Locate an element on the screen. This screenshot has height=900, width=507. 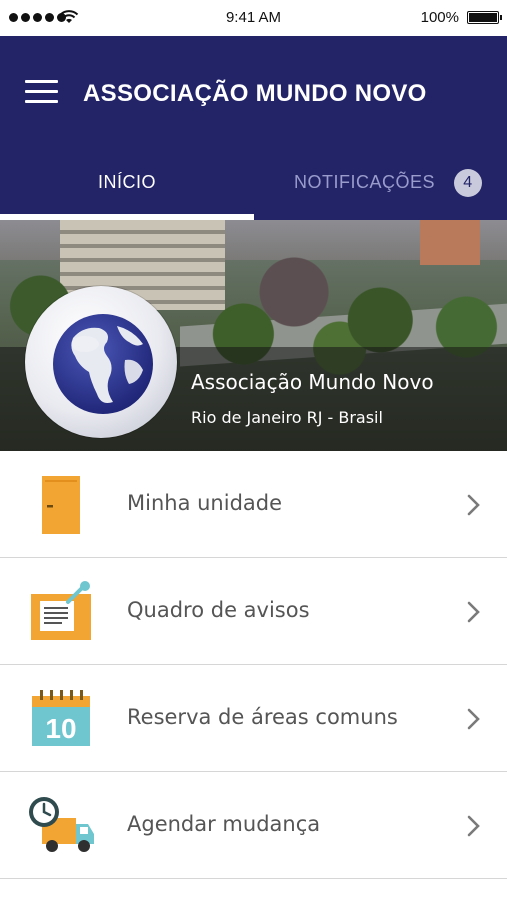
menu-item-quadro-de-avisos: Quadro de avisos is located at coordinates (253, 611).